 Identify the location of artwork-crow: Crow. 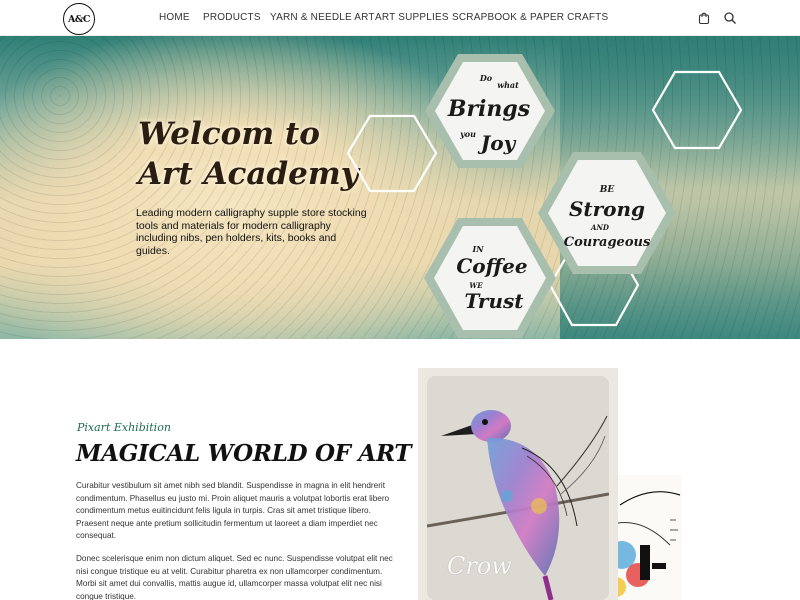
(518, 488).